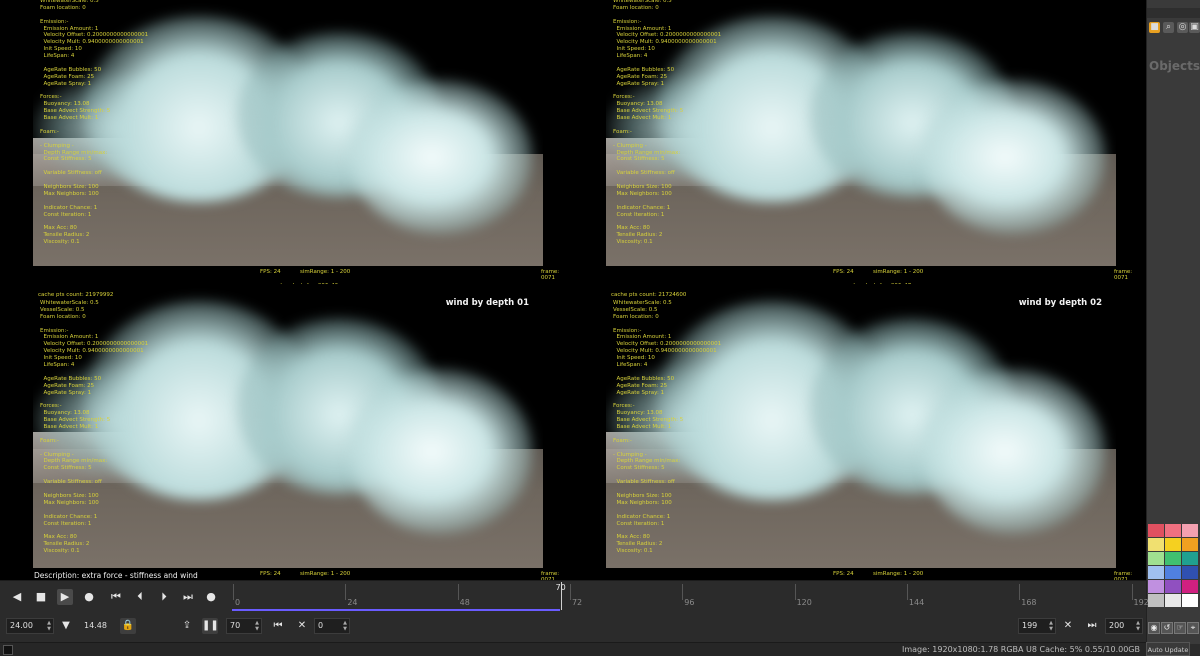 This screenshot has height=656, width=1200. I want to click on pane-footer: FPS: 24 simRange: 1 - 200 frame: 0071, so click(859, 575).